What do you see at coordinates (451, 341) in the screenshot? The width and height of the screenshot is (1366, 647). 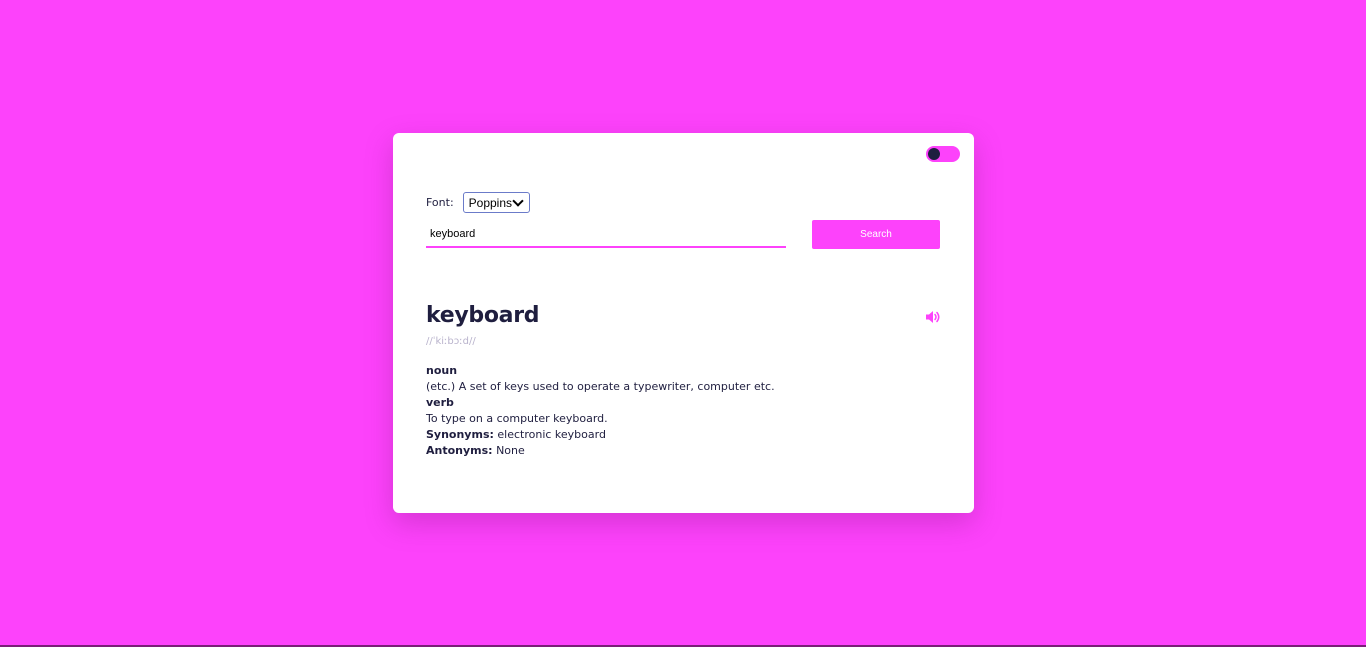 I see `phonetic-text: //ˈkiːbɔːd//` at bounding box center [451, 341].